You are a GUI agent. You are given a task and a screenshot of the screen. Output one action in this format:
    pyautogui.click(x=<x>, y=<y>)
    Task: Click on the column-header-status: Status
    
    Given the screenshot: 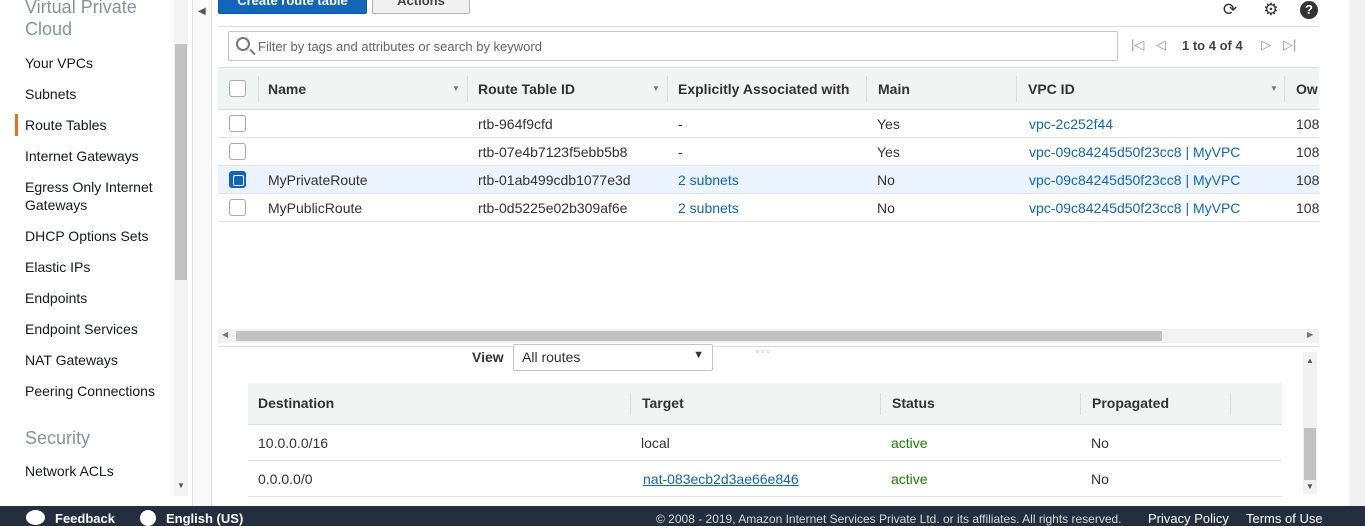 What is the action you would take?
    pyautogui.click(x=913, y=403)
    